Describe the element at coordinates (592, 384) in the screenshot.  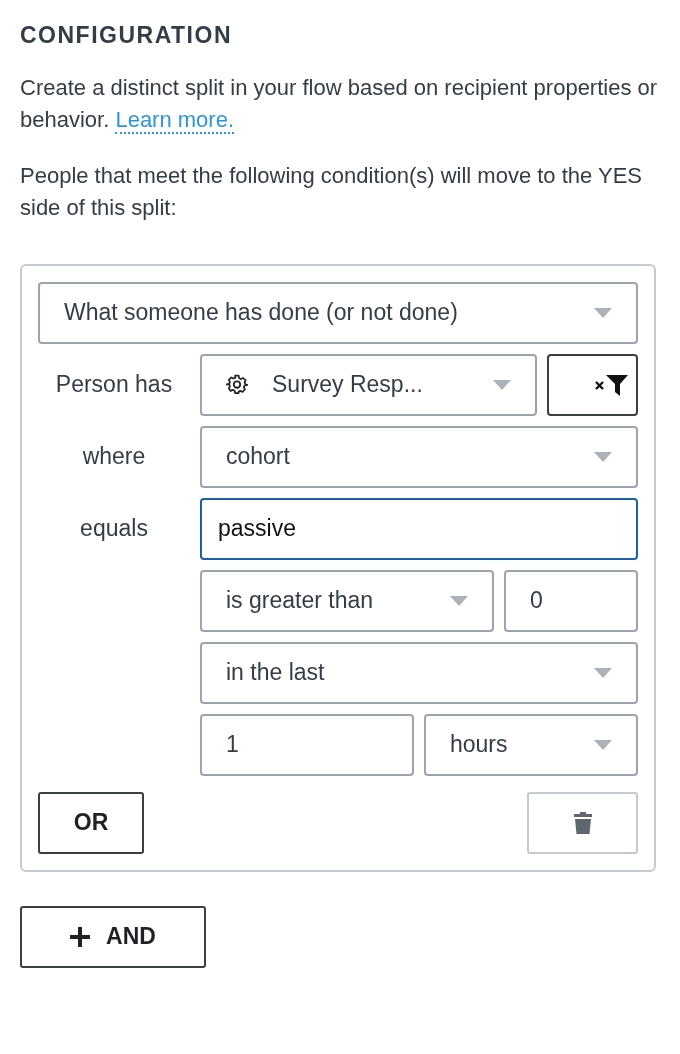
I see `clear-filter-button` at that location.